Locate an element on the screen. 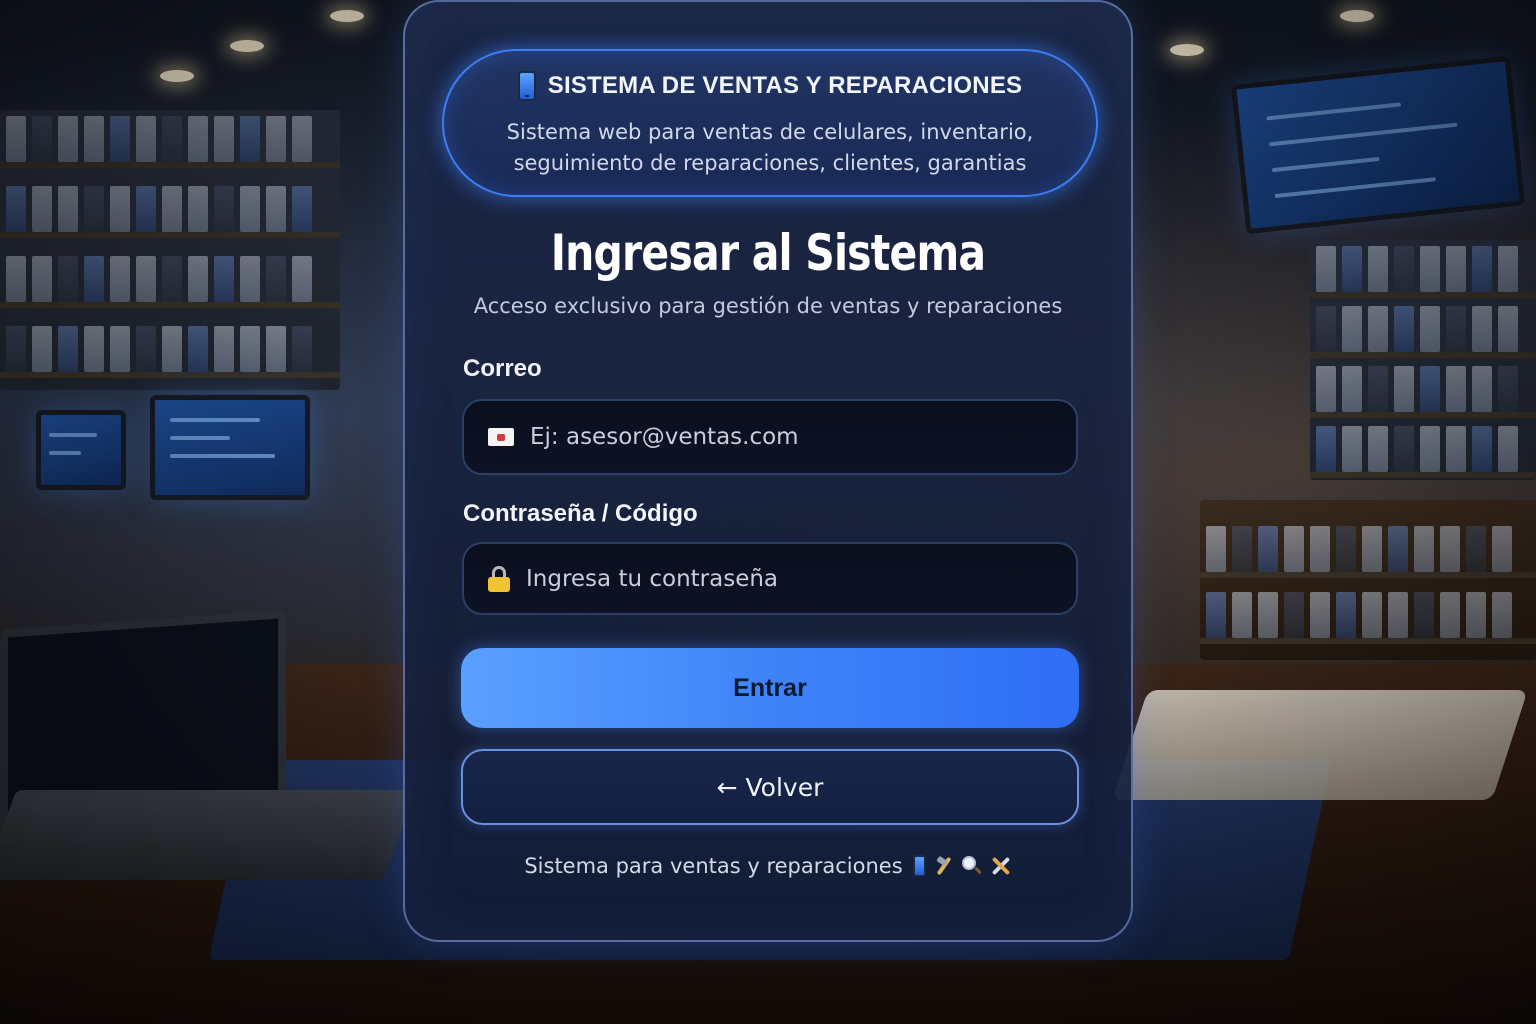  banner-title: SISTEMA DE VENTAS Y REPARACIONES is located at coordinates (785, 85).